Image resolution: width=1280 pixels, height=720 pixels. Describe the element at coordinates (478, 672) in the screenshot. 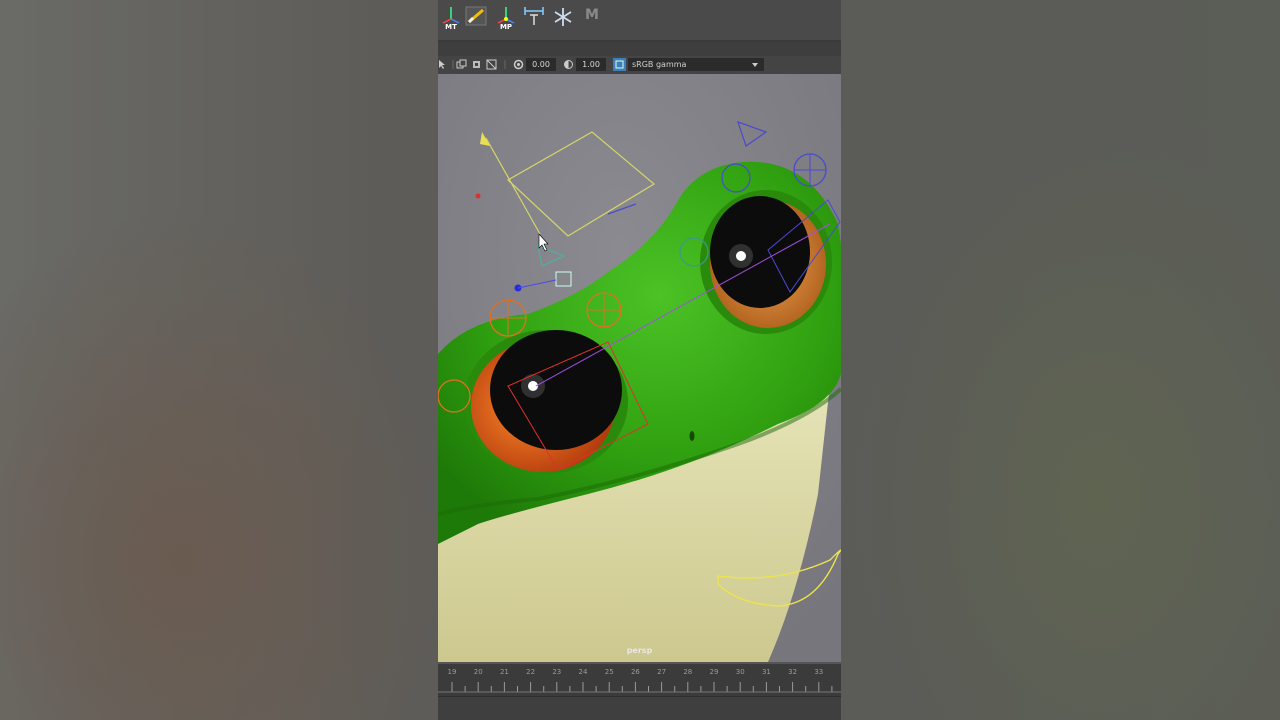

I see `timeline-frame-label: 20` at that location.